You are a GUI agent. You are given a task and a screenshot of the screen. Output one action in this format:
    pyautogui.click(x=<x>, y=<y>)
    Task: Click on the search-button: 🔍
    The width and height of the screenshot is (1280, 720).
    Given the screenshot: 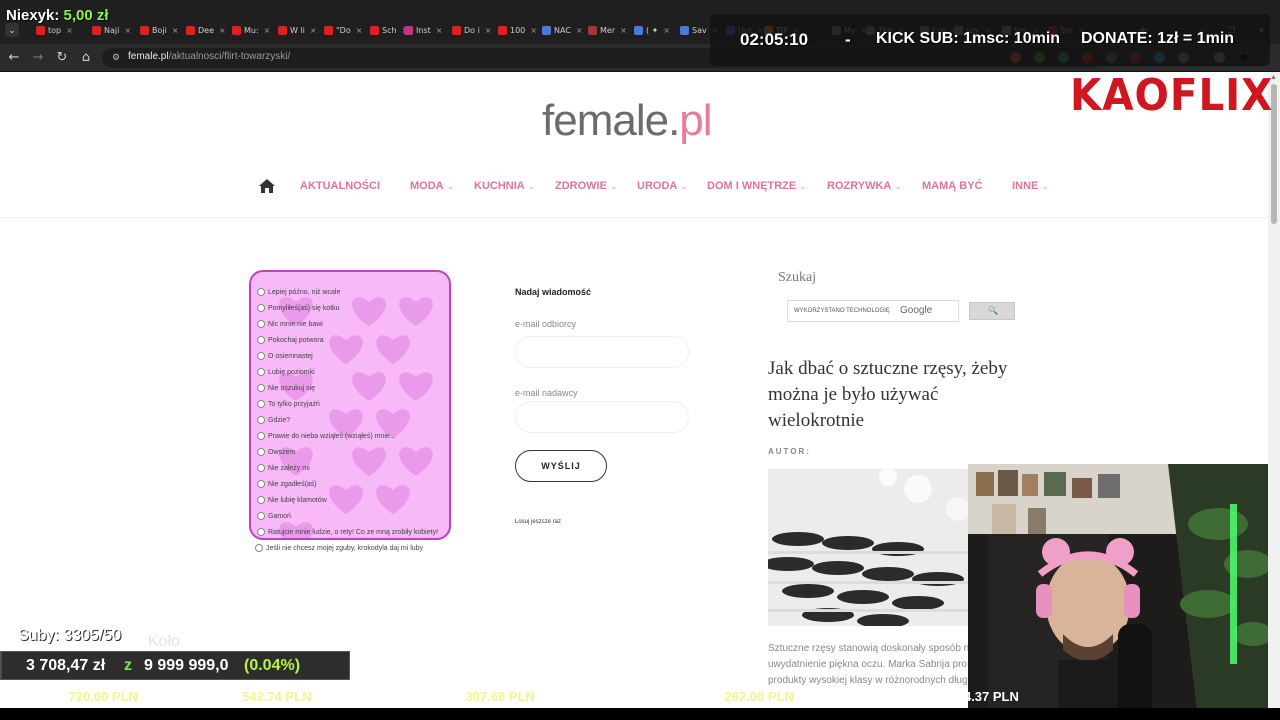 What is the action you would take?
    pyautogui.click(x=992, y=311)
    